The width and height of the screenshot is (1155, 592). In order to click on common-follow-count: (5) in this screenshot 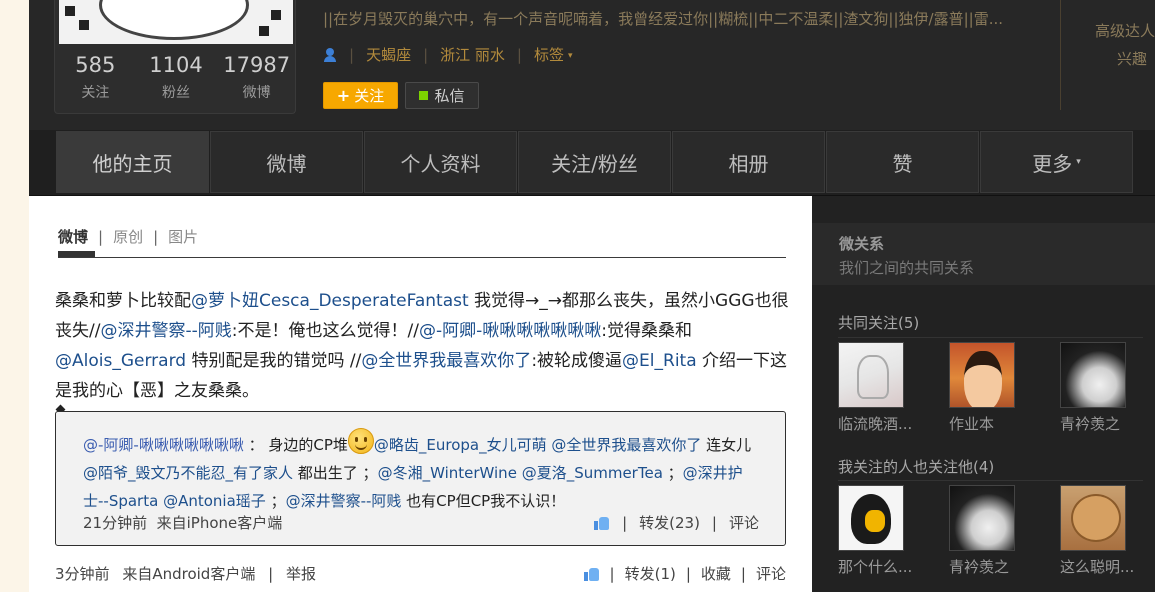, I will do `click(909, 323)`.